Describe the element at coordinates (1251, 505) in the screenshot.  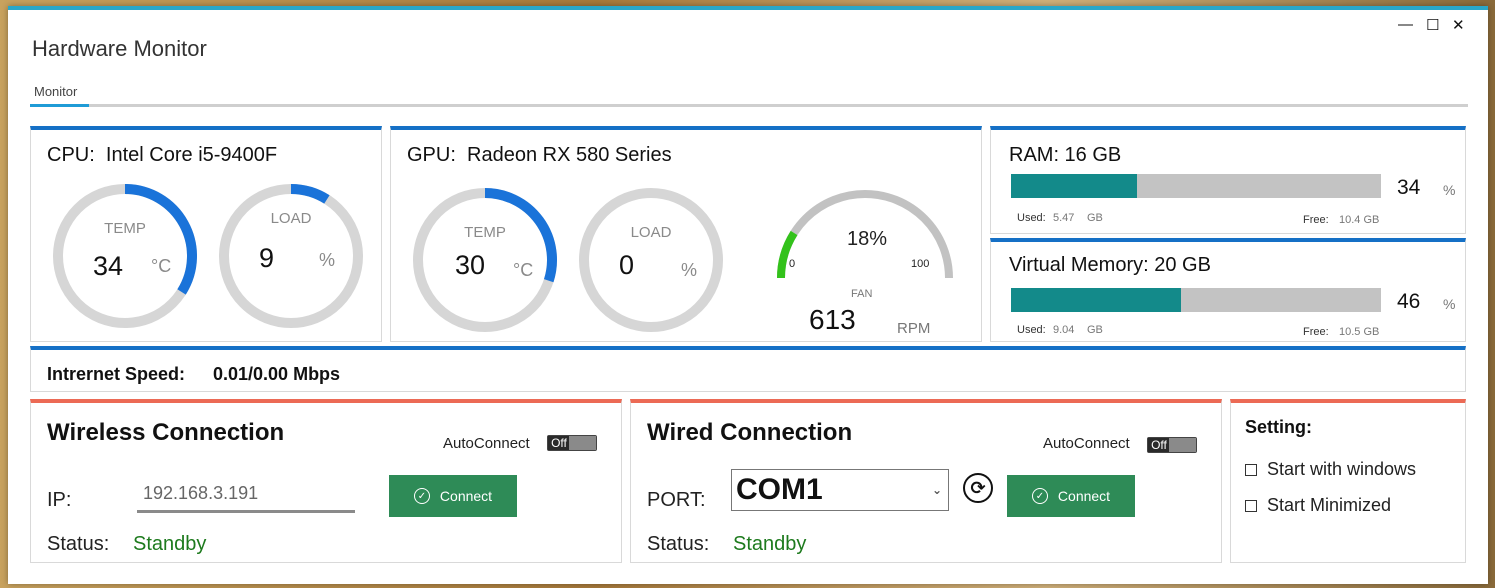
I see `start-minimized-checkbox` at that location.